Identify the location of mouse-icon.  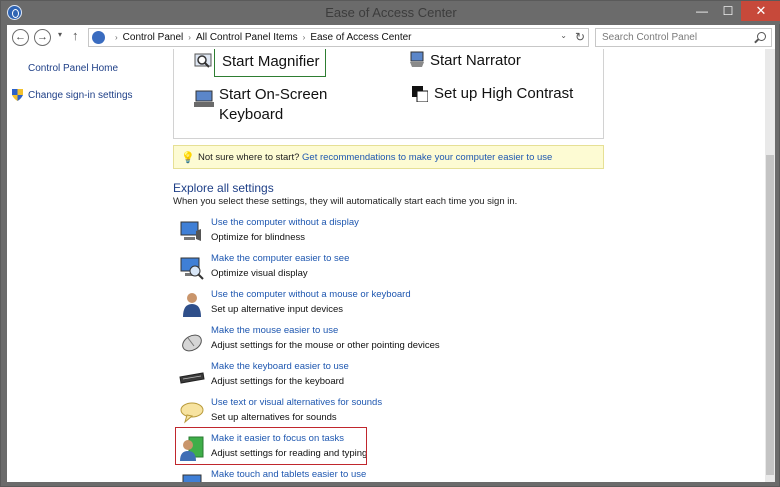
(192, 343).